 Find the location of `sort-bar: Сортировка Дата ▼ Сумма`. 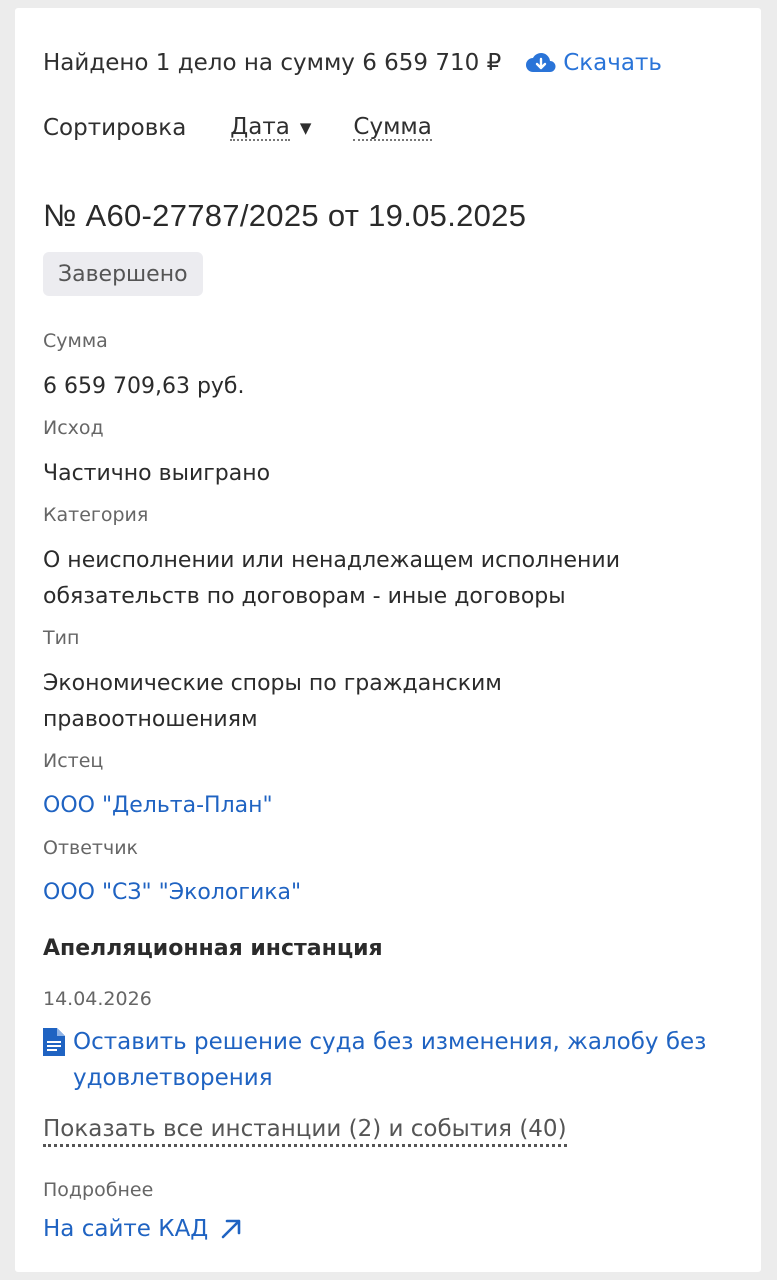

sort-bar: Сортировка Дата ▼ Сумма is located at coordinates (237, 128).